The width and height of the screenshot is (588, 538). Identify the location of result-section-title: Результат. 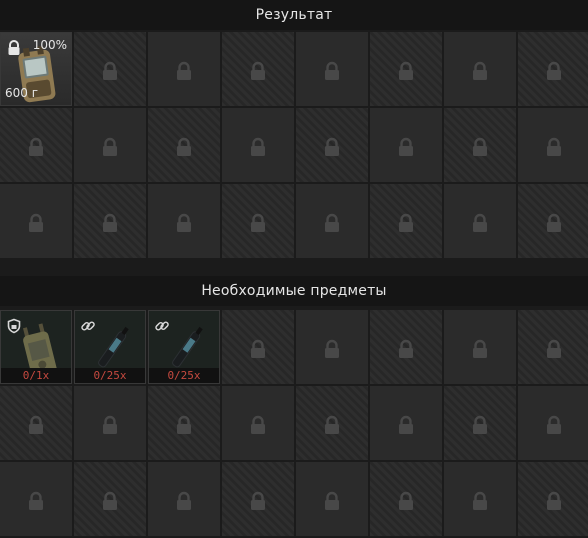
(294, 15).